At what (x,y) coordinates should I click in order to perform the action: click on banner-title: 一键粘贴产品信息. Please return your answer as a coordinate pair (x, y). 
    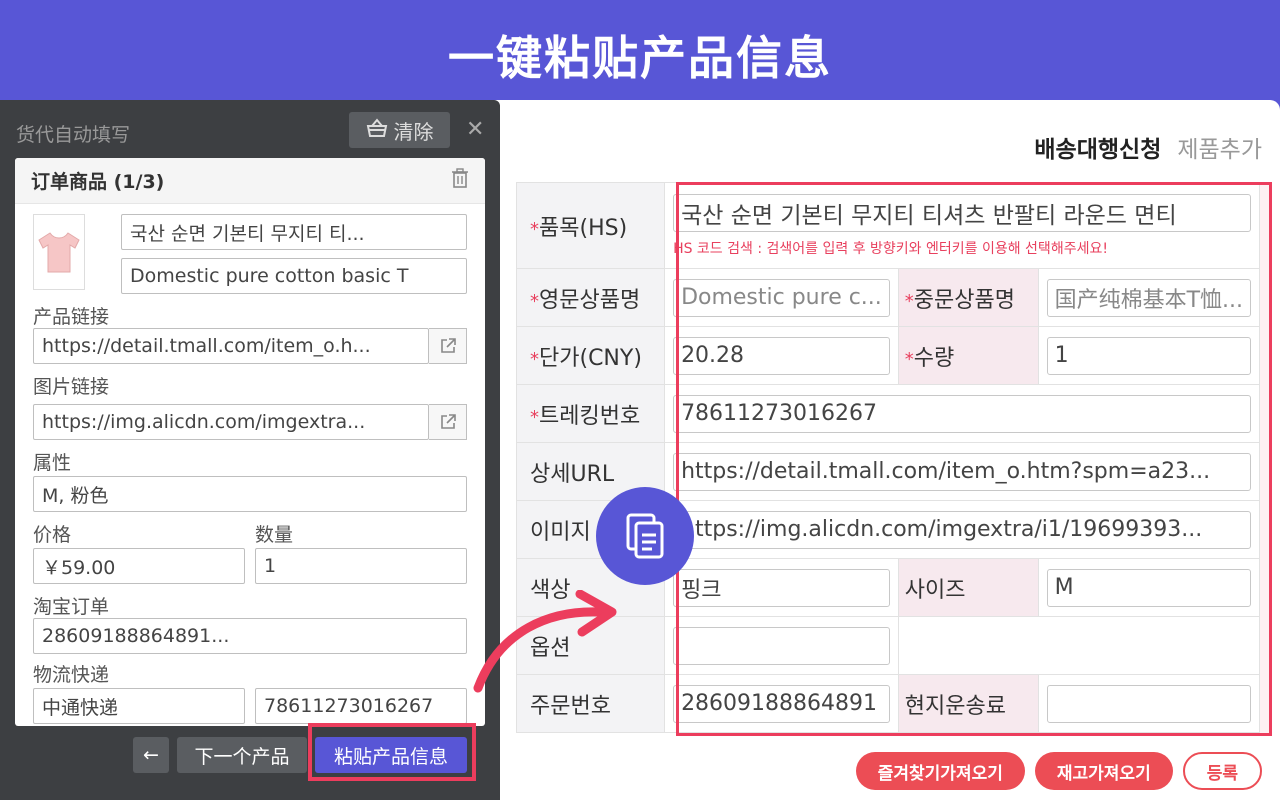
    Looking at the image, I should click on (640, 58).